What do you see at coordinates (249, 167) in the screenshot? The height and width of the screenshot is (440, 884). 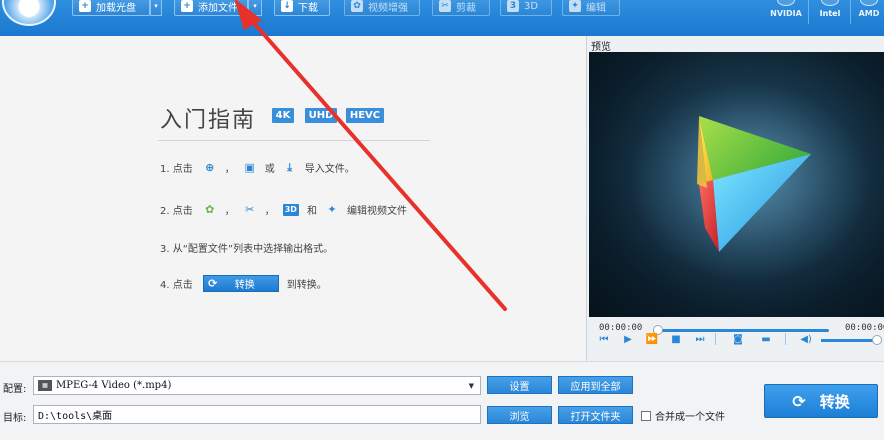 I see `add-file-icon: ▣` at bounding box center [249, 167].